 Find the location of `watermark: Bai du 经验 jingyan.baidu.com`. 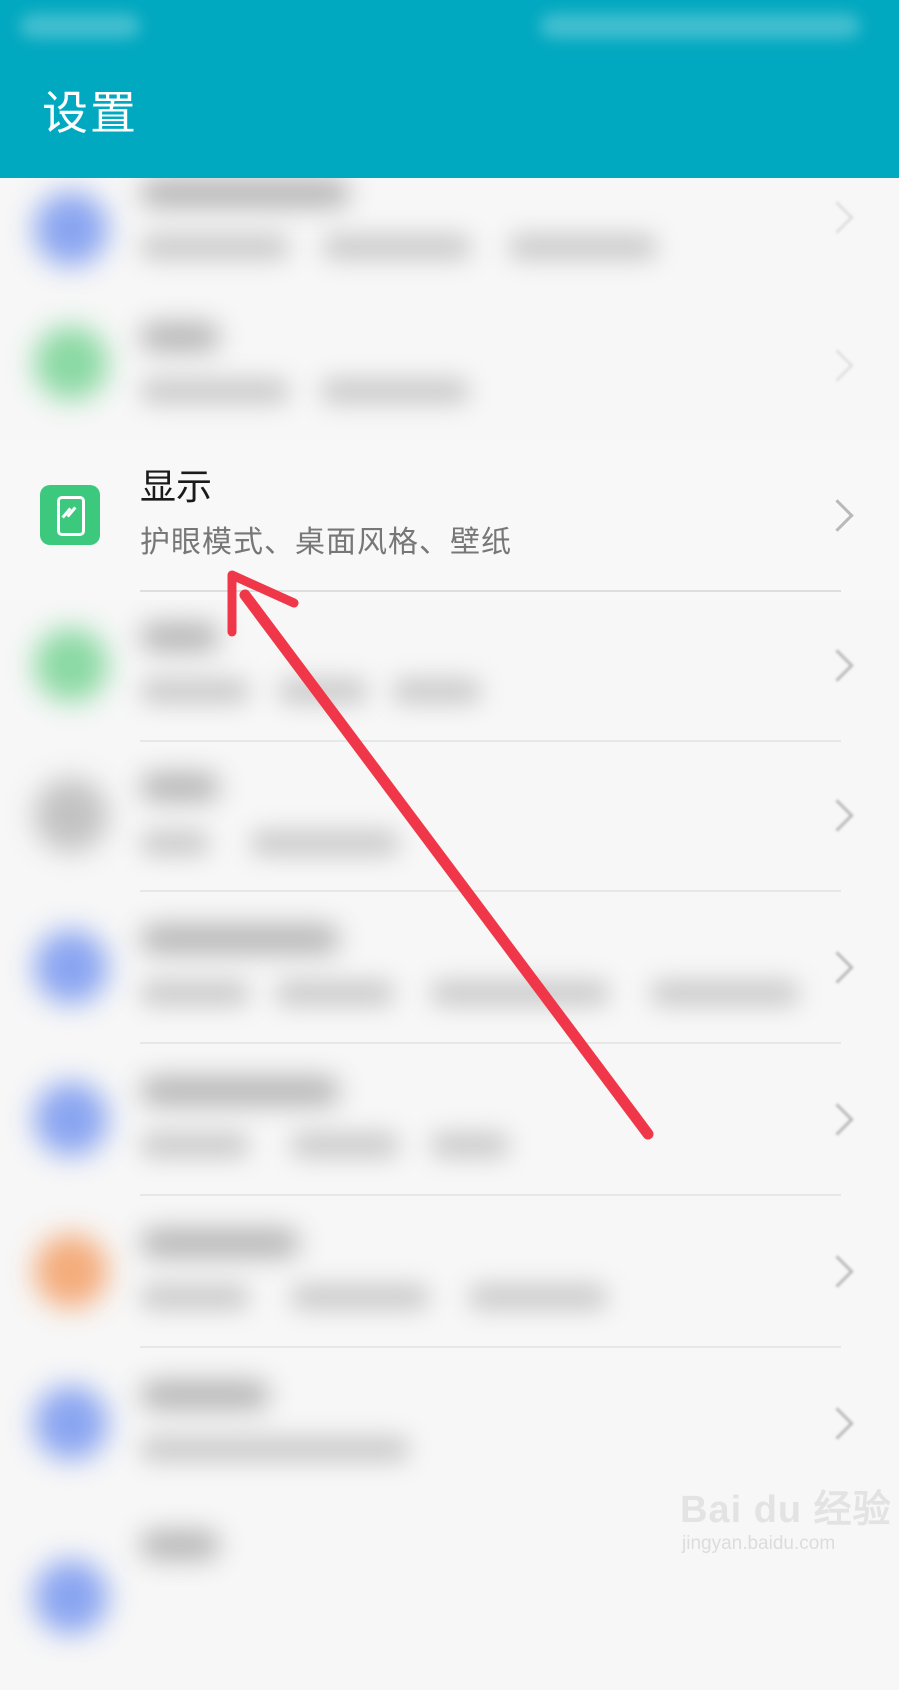

watermark: Bai du 经验 jingyan.baidu.com is located at coordinates (786, 1516).